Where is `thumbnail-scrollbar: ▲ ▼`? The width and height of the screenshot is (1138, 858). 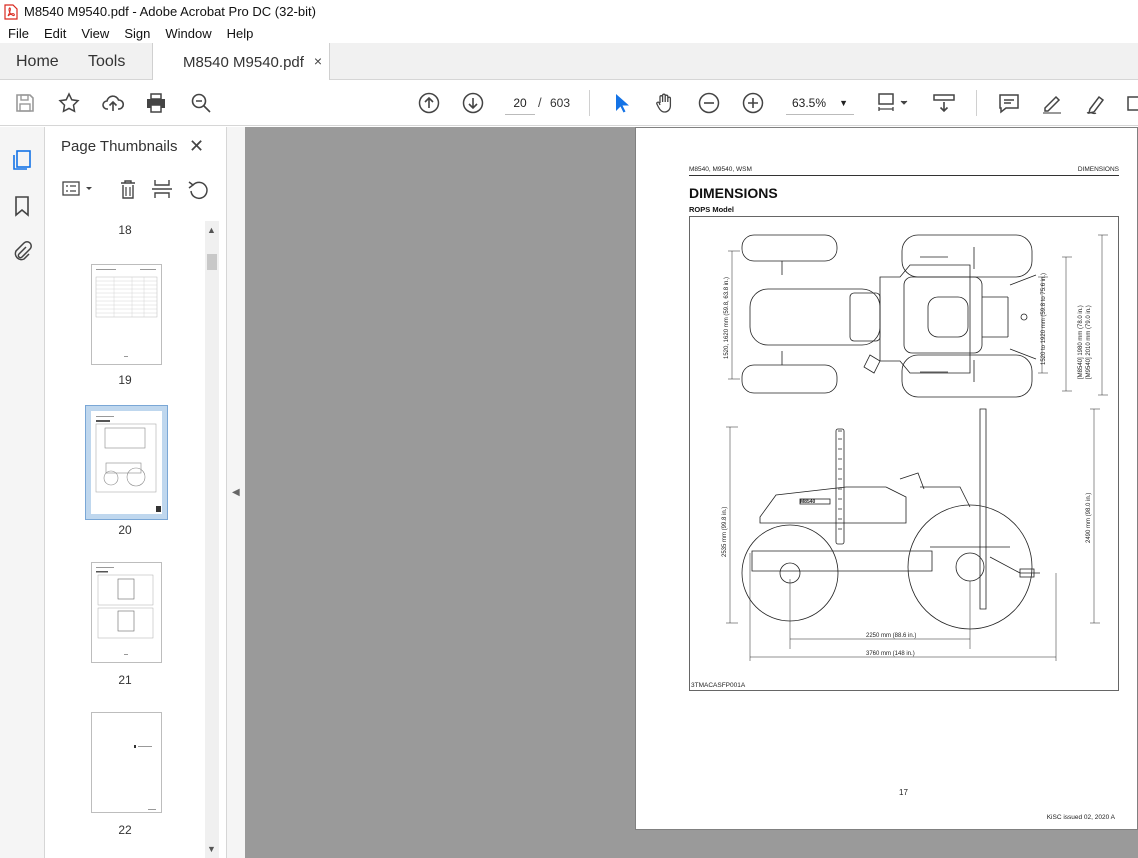 thumbnail-scrollbar: ▲ ▼ is located at coordinates (212, 539).